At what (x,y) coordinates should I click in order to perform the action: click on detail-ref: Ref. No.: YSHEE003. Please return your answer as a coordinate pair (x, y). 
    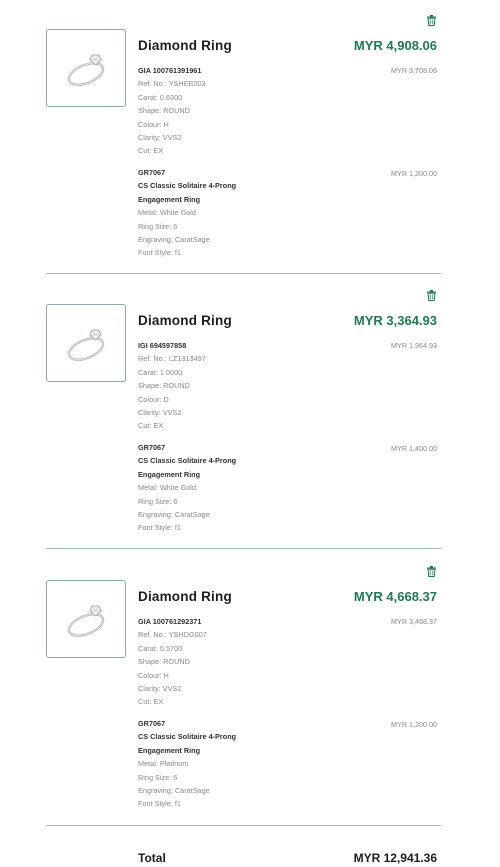
    Looking at the image, I should click on (172, 84).